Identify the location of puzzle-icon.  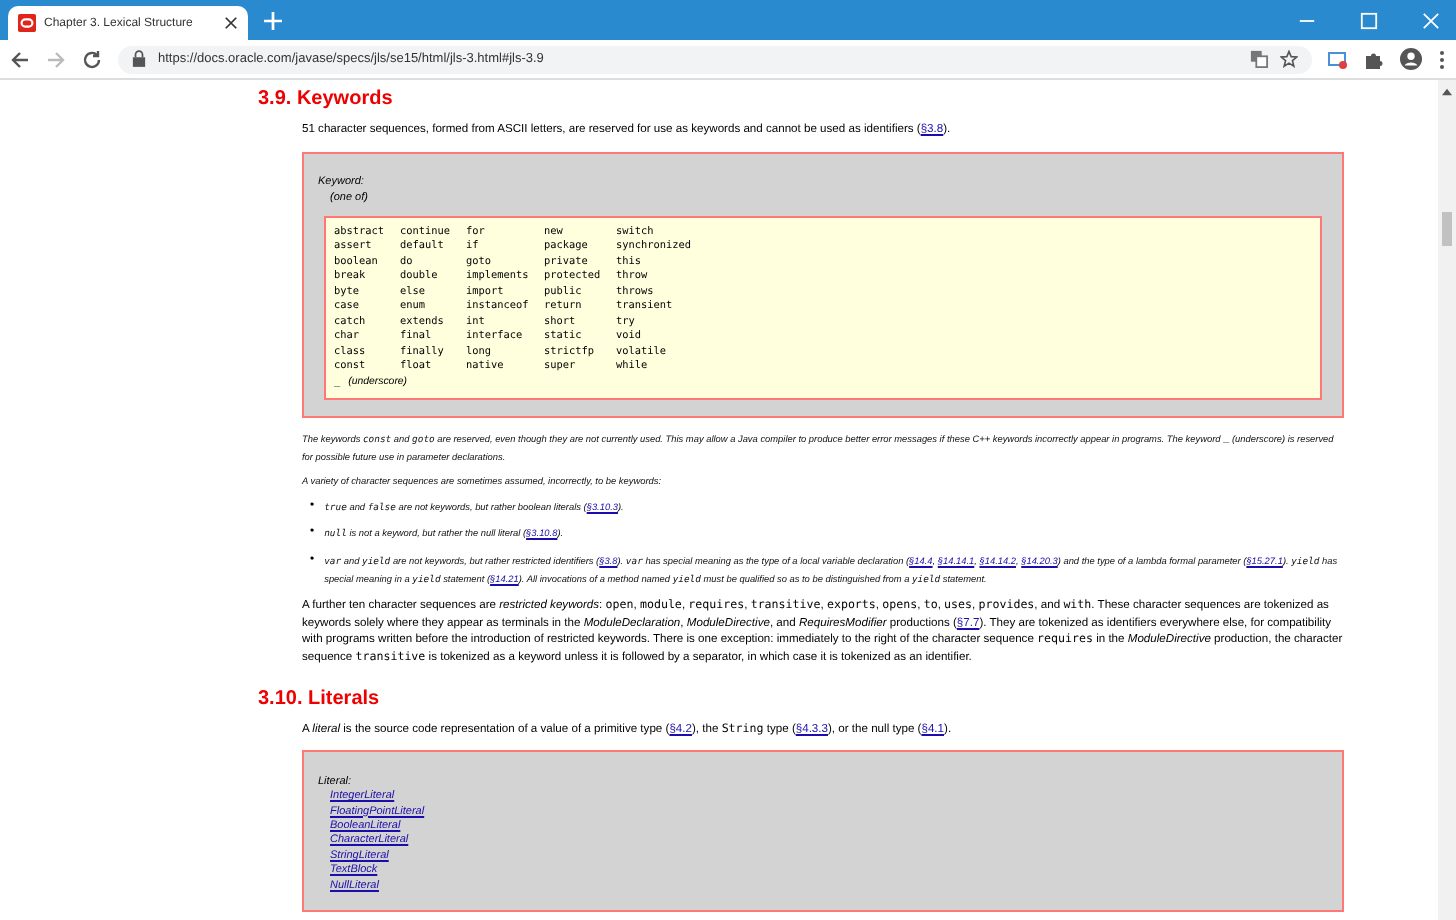
(1374, 59).